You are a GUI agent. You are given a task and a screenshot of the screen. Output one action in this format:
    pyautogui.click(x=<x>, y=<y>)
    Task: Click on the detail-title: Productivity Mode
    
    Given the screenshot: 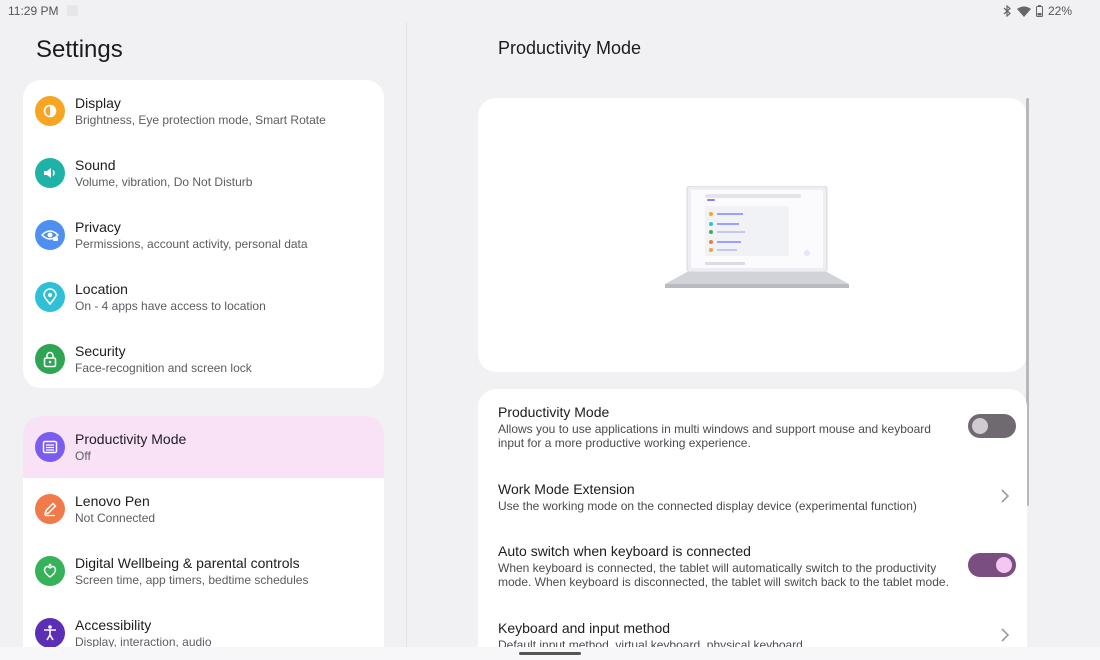 What is the action you would take?
    pyautogui.click(x=570, y=48)
    